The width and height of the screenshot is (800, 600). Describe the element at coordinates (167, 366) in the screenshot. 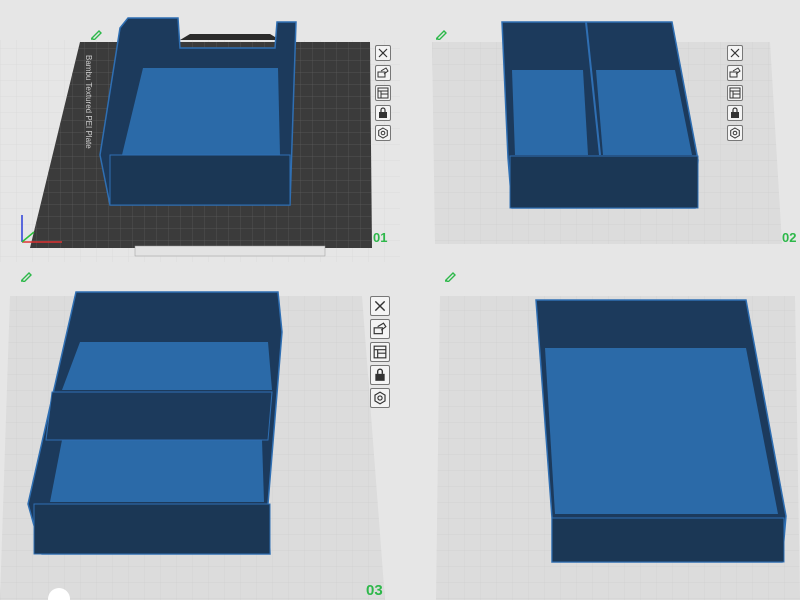

I see `model-floor-top` at that location.